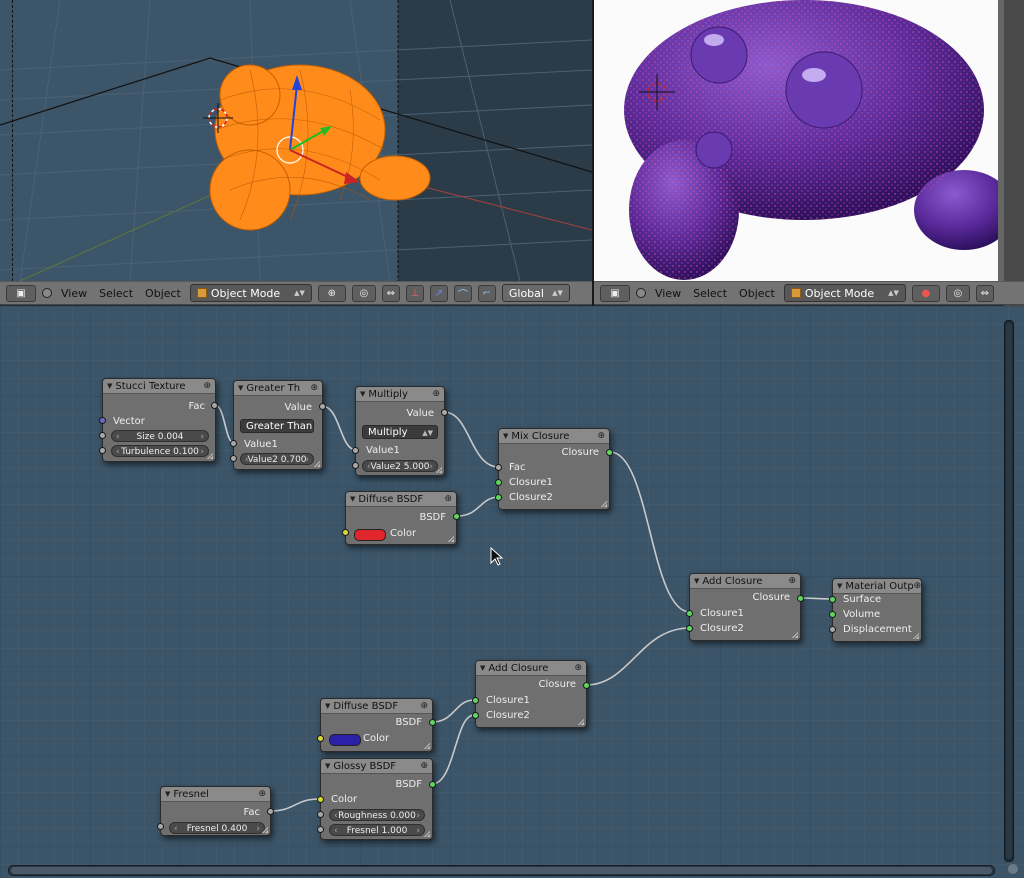  I want to click on value2-field: Value2 5.000, so click(400, 466).